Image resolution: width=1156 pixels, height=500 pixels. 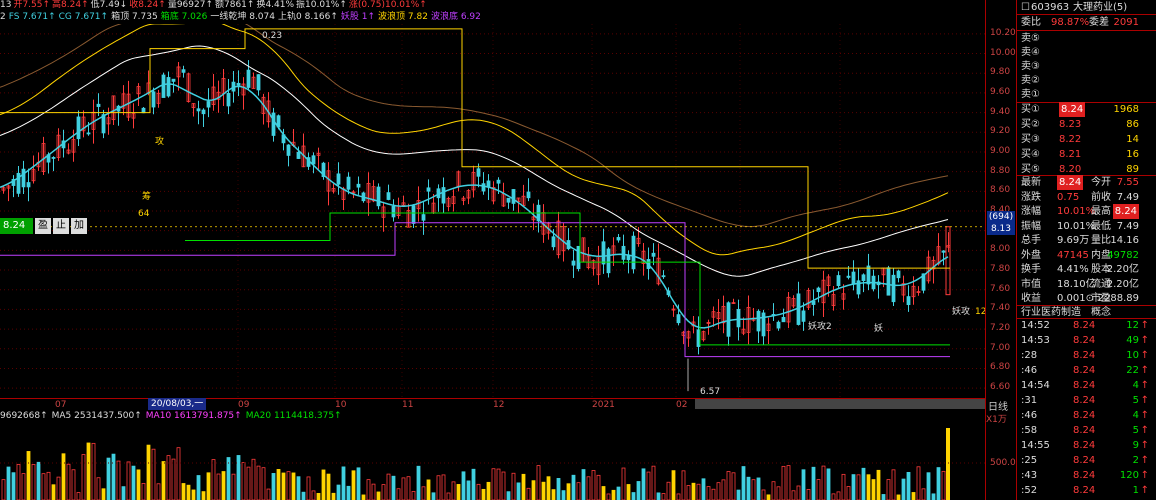 I want to click on ohlc-field-8: 振10.01%↑, so click(x=321, y=5).